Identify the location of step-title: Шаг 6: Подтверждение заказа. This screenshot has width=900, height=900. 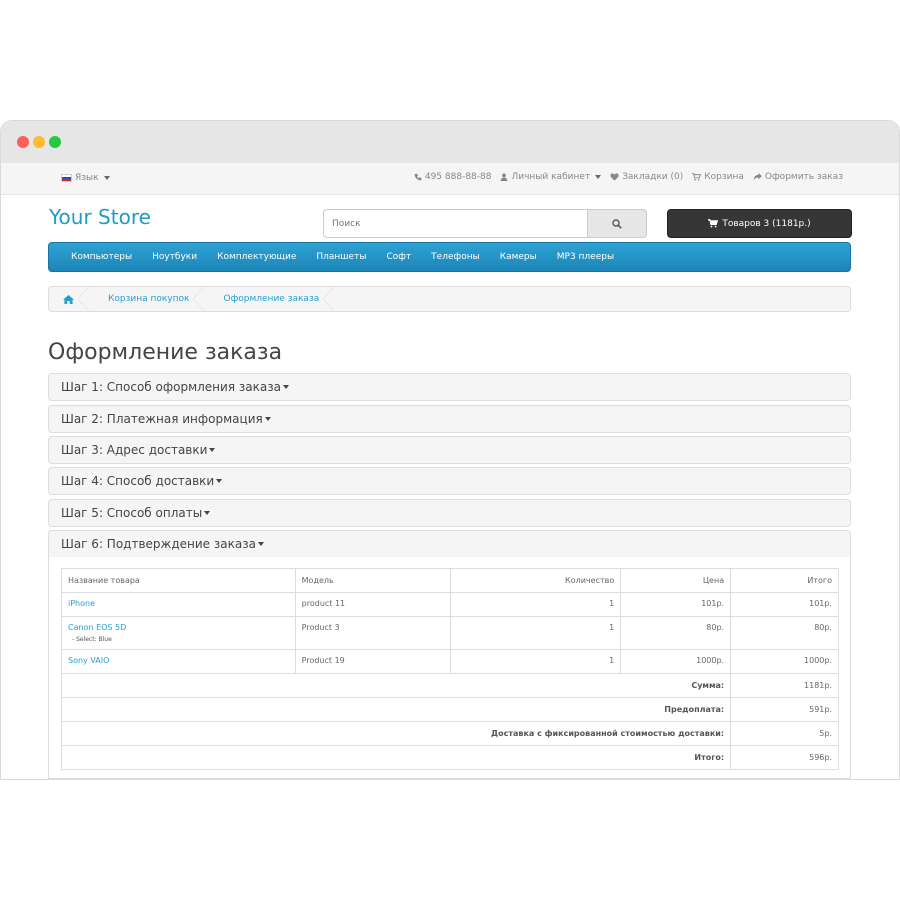
(158, 544).